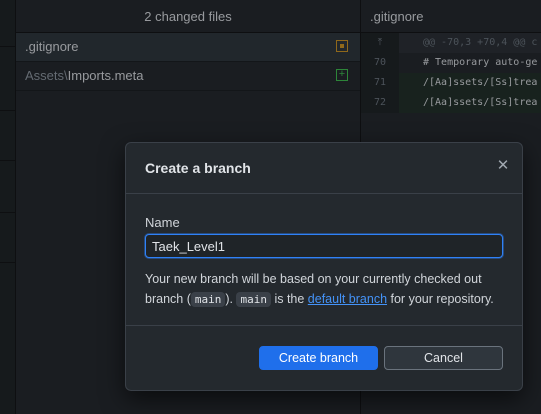  I want to click on help-mid: )., so click(231, 299).